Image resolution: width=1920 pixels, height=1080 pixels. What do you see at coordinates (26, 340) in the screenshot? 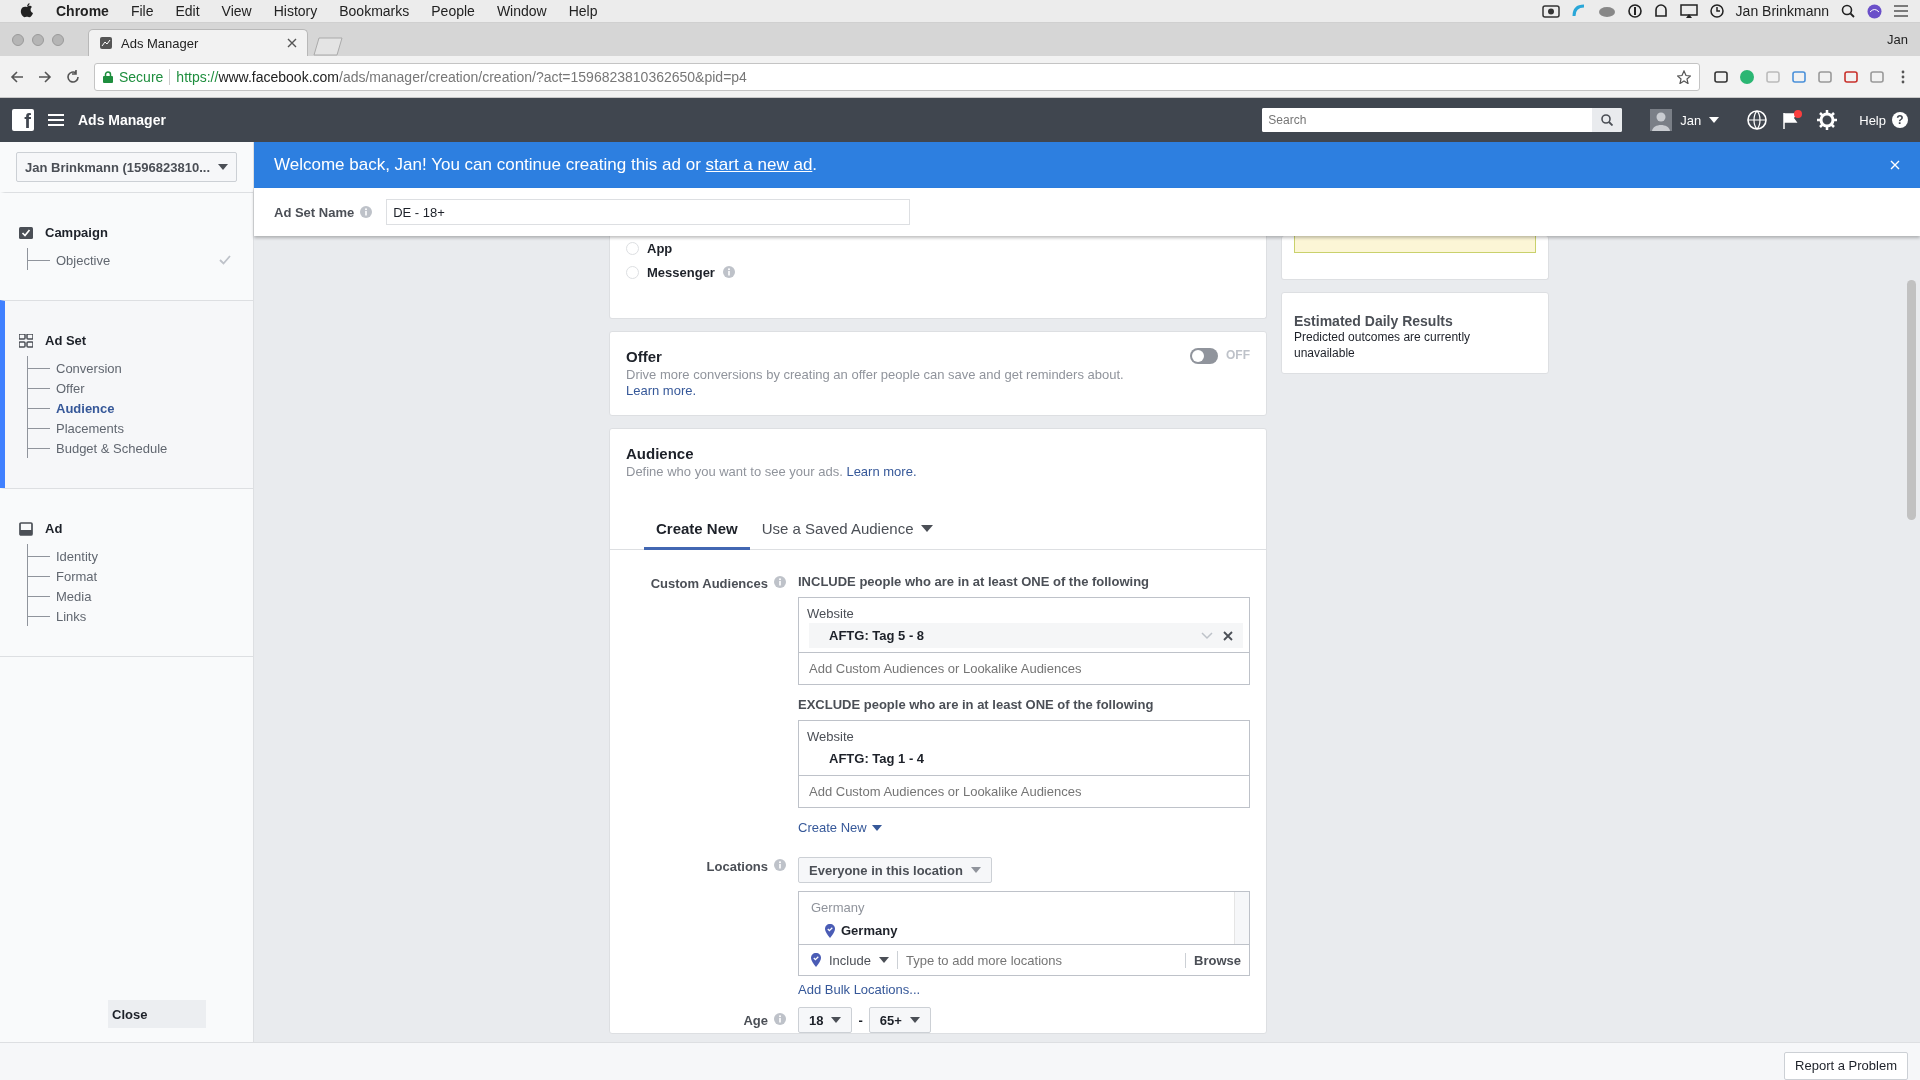
I see `grid-icon` at bounding box center [26, 340].